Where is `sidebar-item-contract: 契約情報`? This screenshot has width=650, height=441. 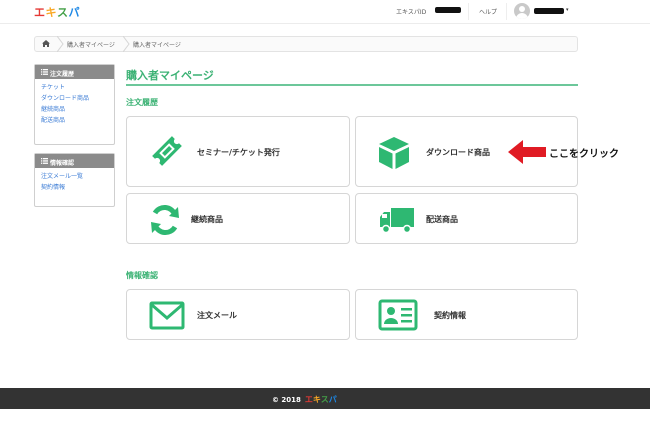 sidebar-item-contract: 契約情報 is located at coordinates (74, 187).